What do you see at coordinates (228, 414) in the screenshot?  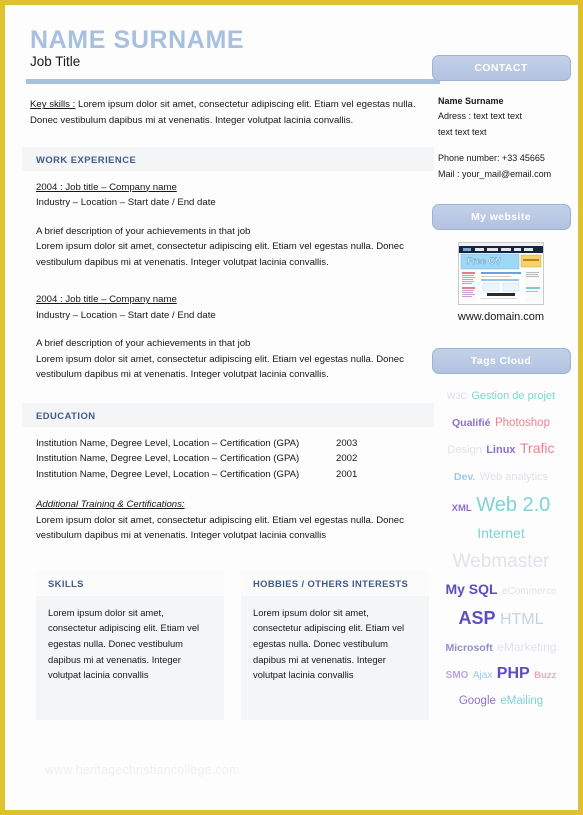 I see `education-header: EDUCATION` at bounding box center [228, 414].